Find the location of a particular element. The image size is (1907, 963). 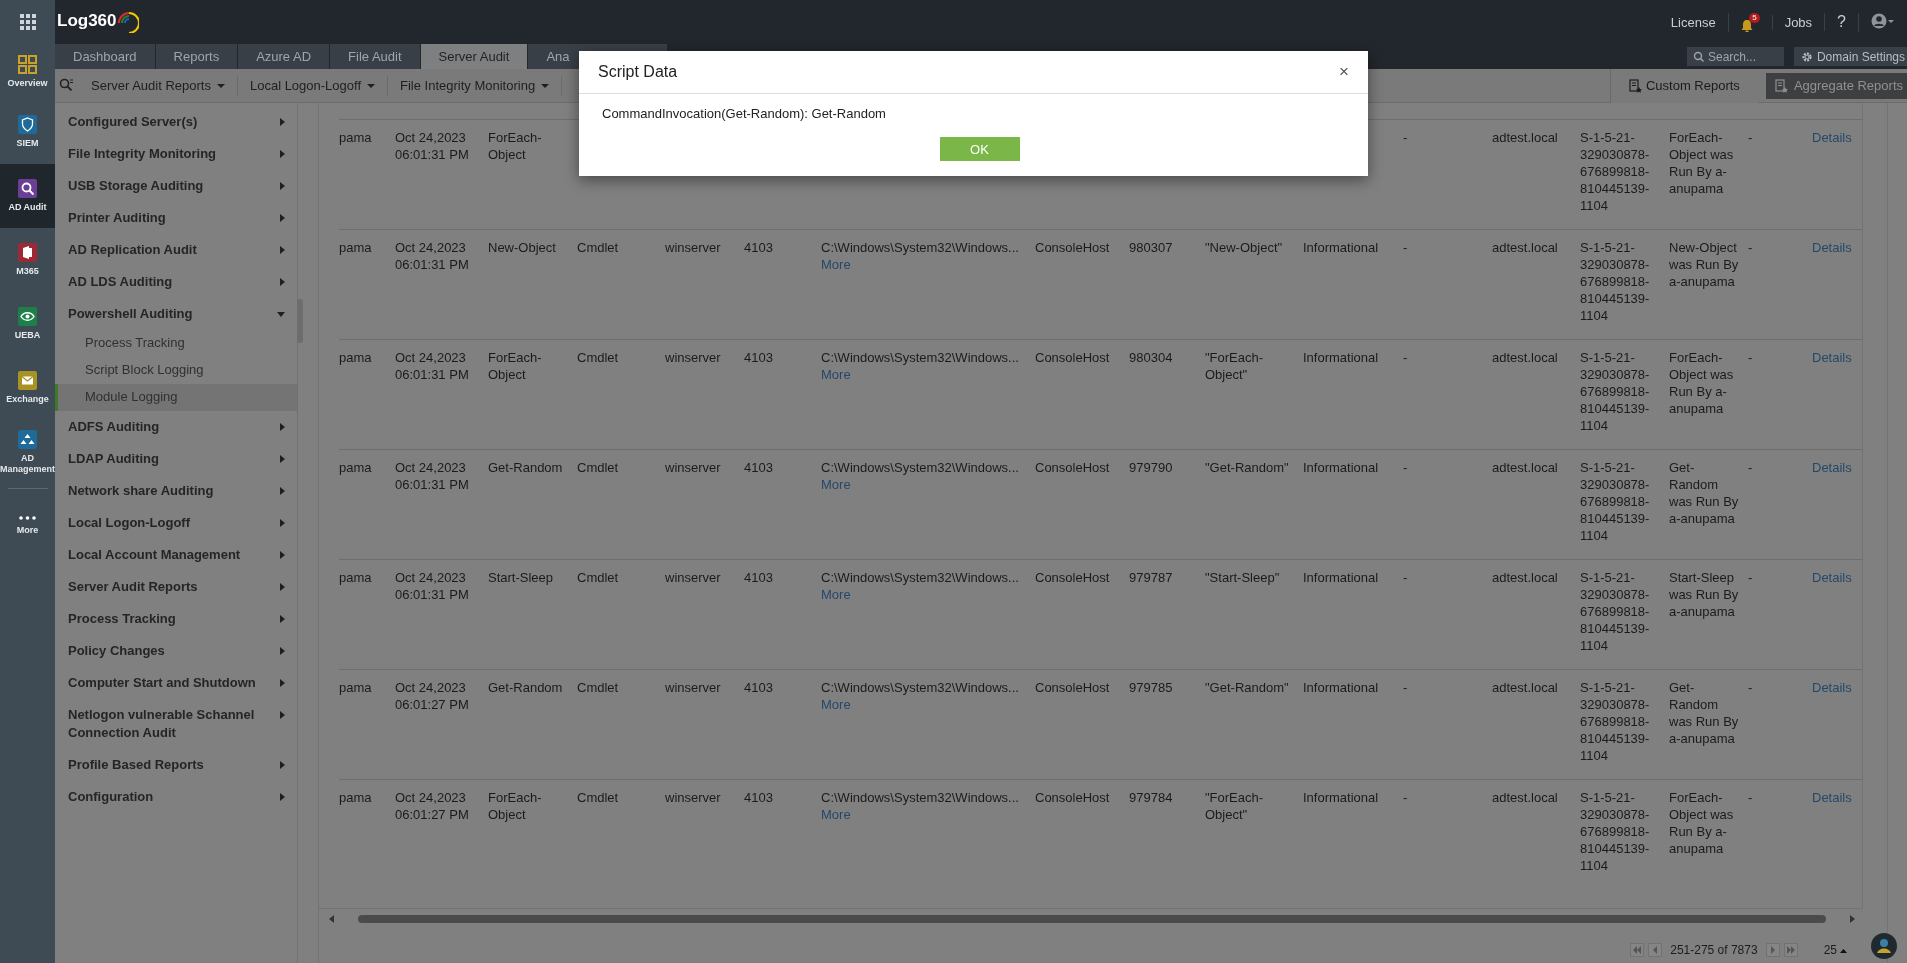

table-cell: "New-Object" is located at coordinates (1244, 247).